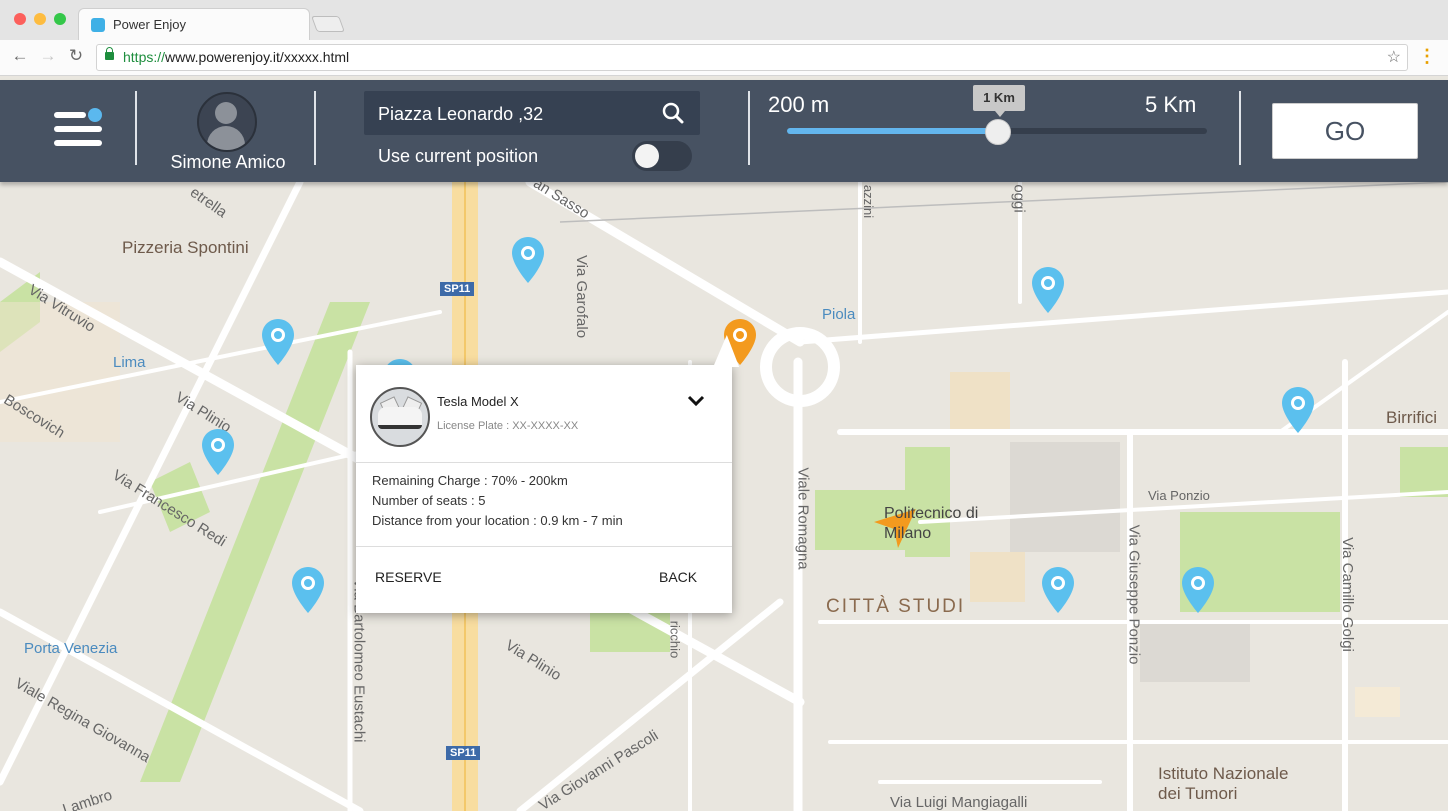 Image resolution: width=1448 pixels, height=811 pixels. What do you see at coordinates (582, 296) in the screenshot?
I see `map-label: Via Garofalo` at bounding box center [582, 296].